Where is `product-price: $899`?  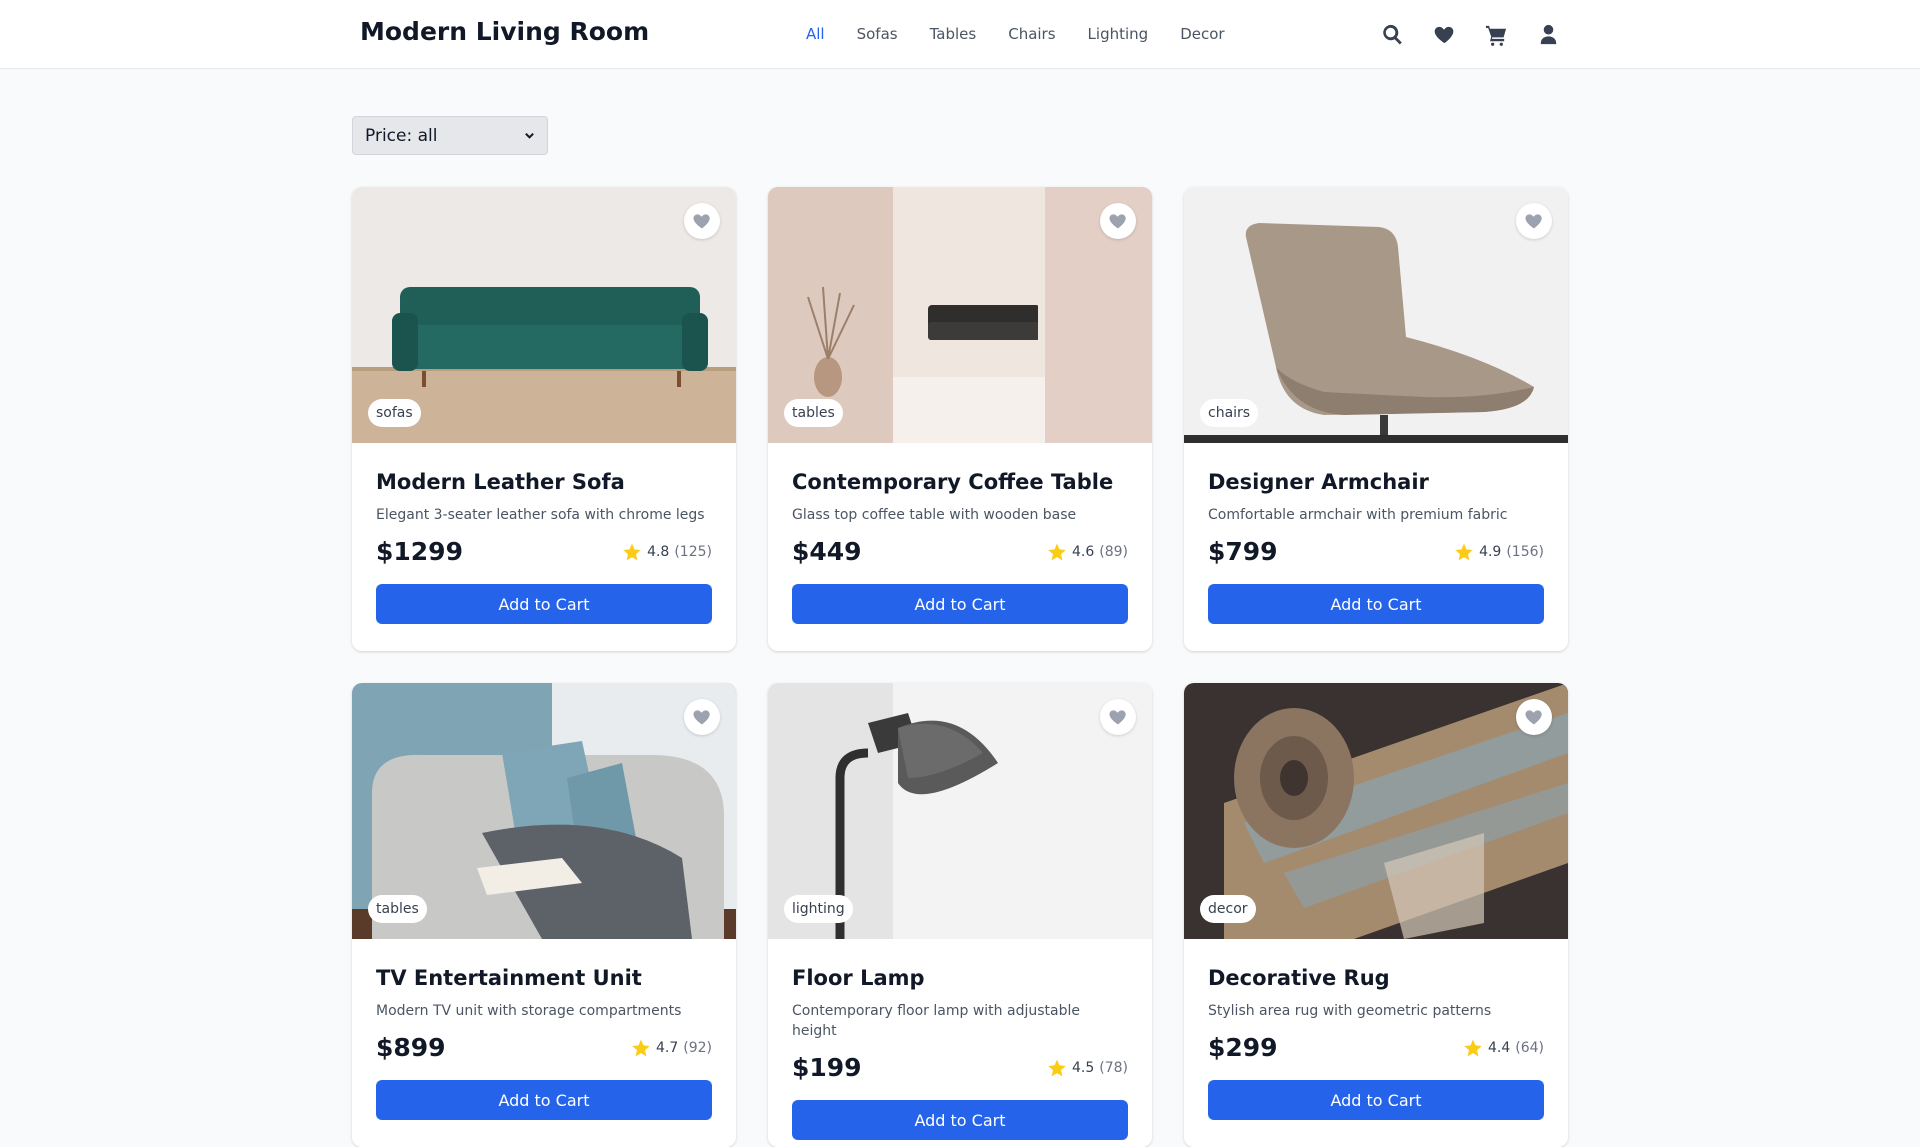
product-price: $899 is located at coordinates (411, 1047).